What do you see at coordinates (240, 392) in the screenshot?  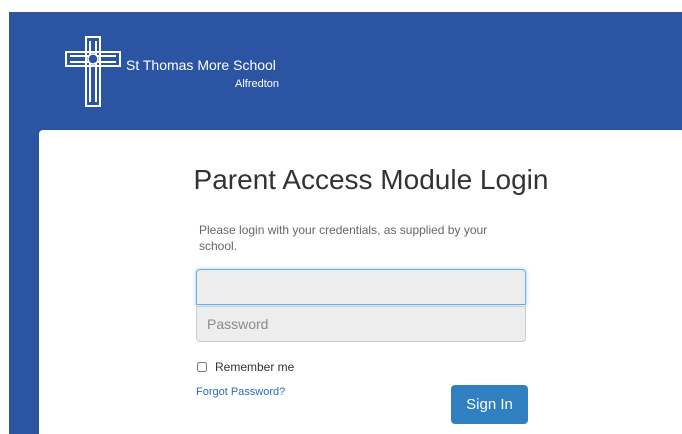 I see `forgot-password-link: Forgot Password?` at bounding box center [240, 392].